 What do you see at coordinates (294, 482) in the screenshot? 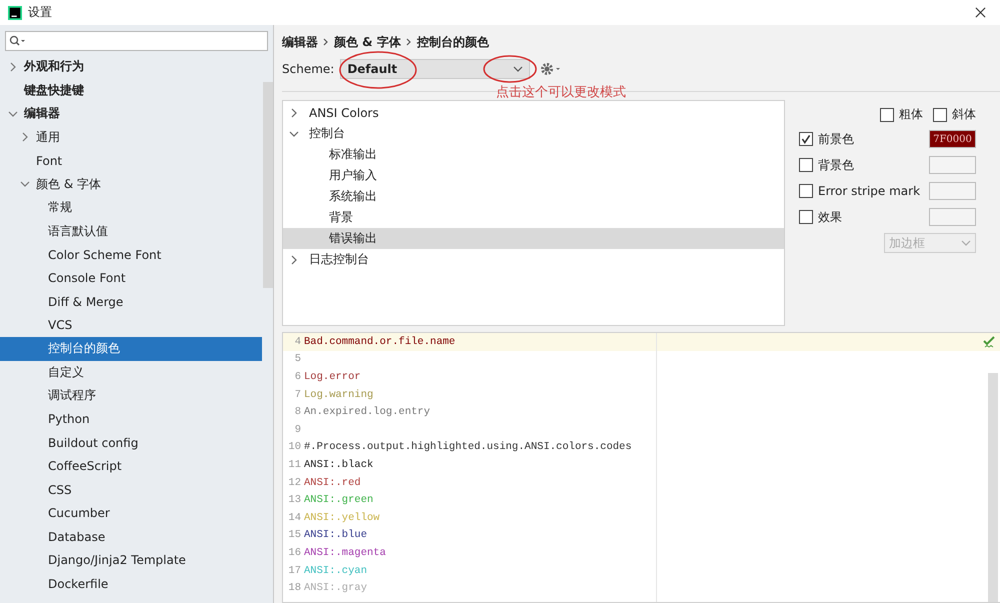
I see `line-number: 12` at bounding box center [294, 482].